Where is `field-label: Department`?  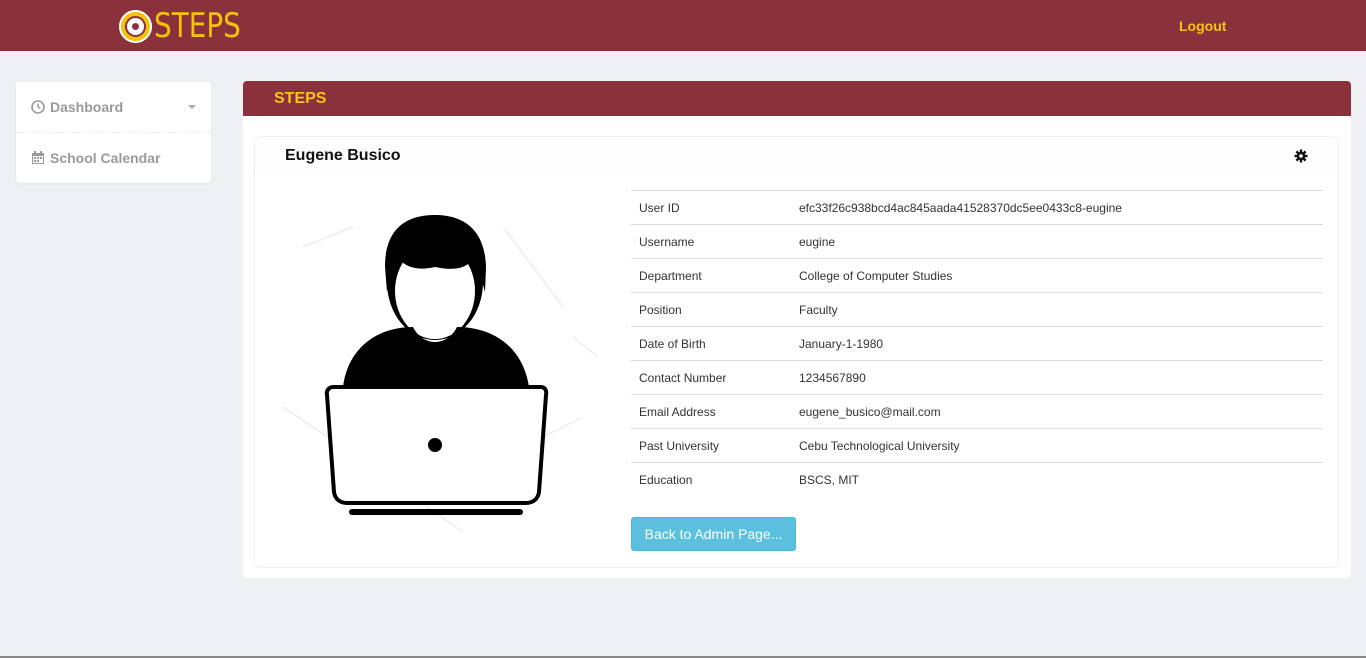 field-label: Department is located at coordinates (711, 275).